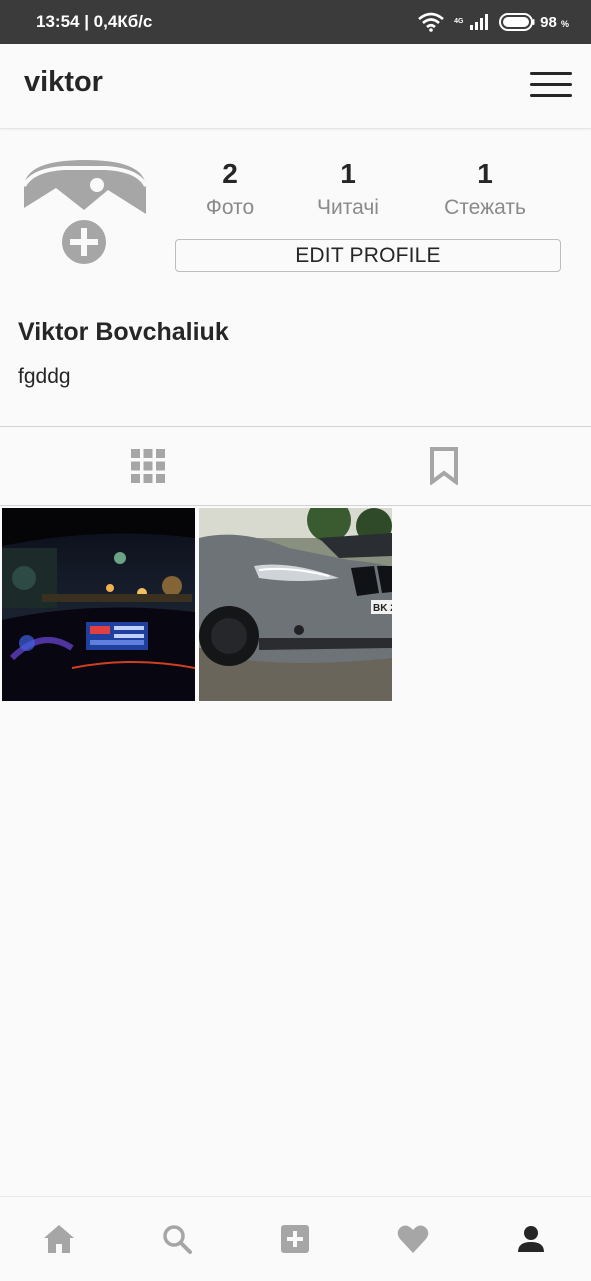 The height and width of the screenshot is (1281, 591). I want to click on plate-text: BK 2, so click(382, 608).